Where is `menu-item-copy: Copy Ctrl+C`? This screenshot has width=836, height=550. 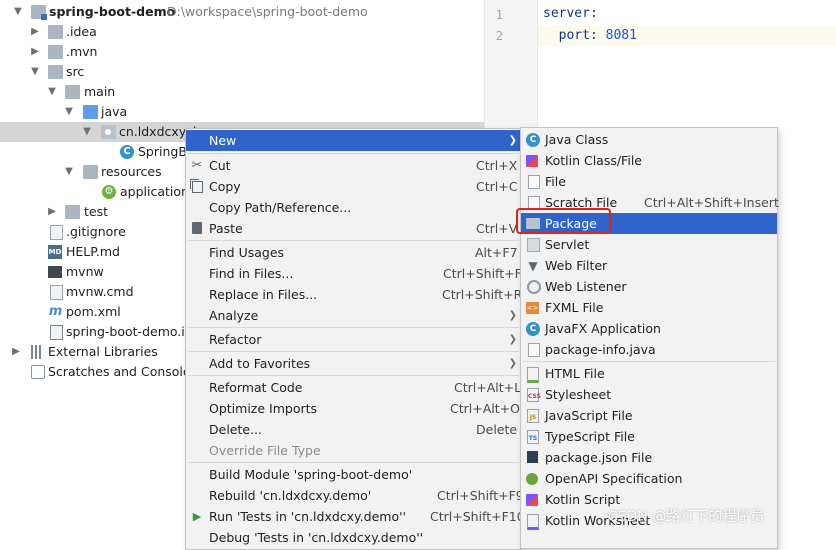 menu-item-copy: Copy Ctrl+C is located at coordinates (353, 186).